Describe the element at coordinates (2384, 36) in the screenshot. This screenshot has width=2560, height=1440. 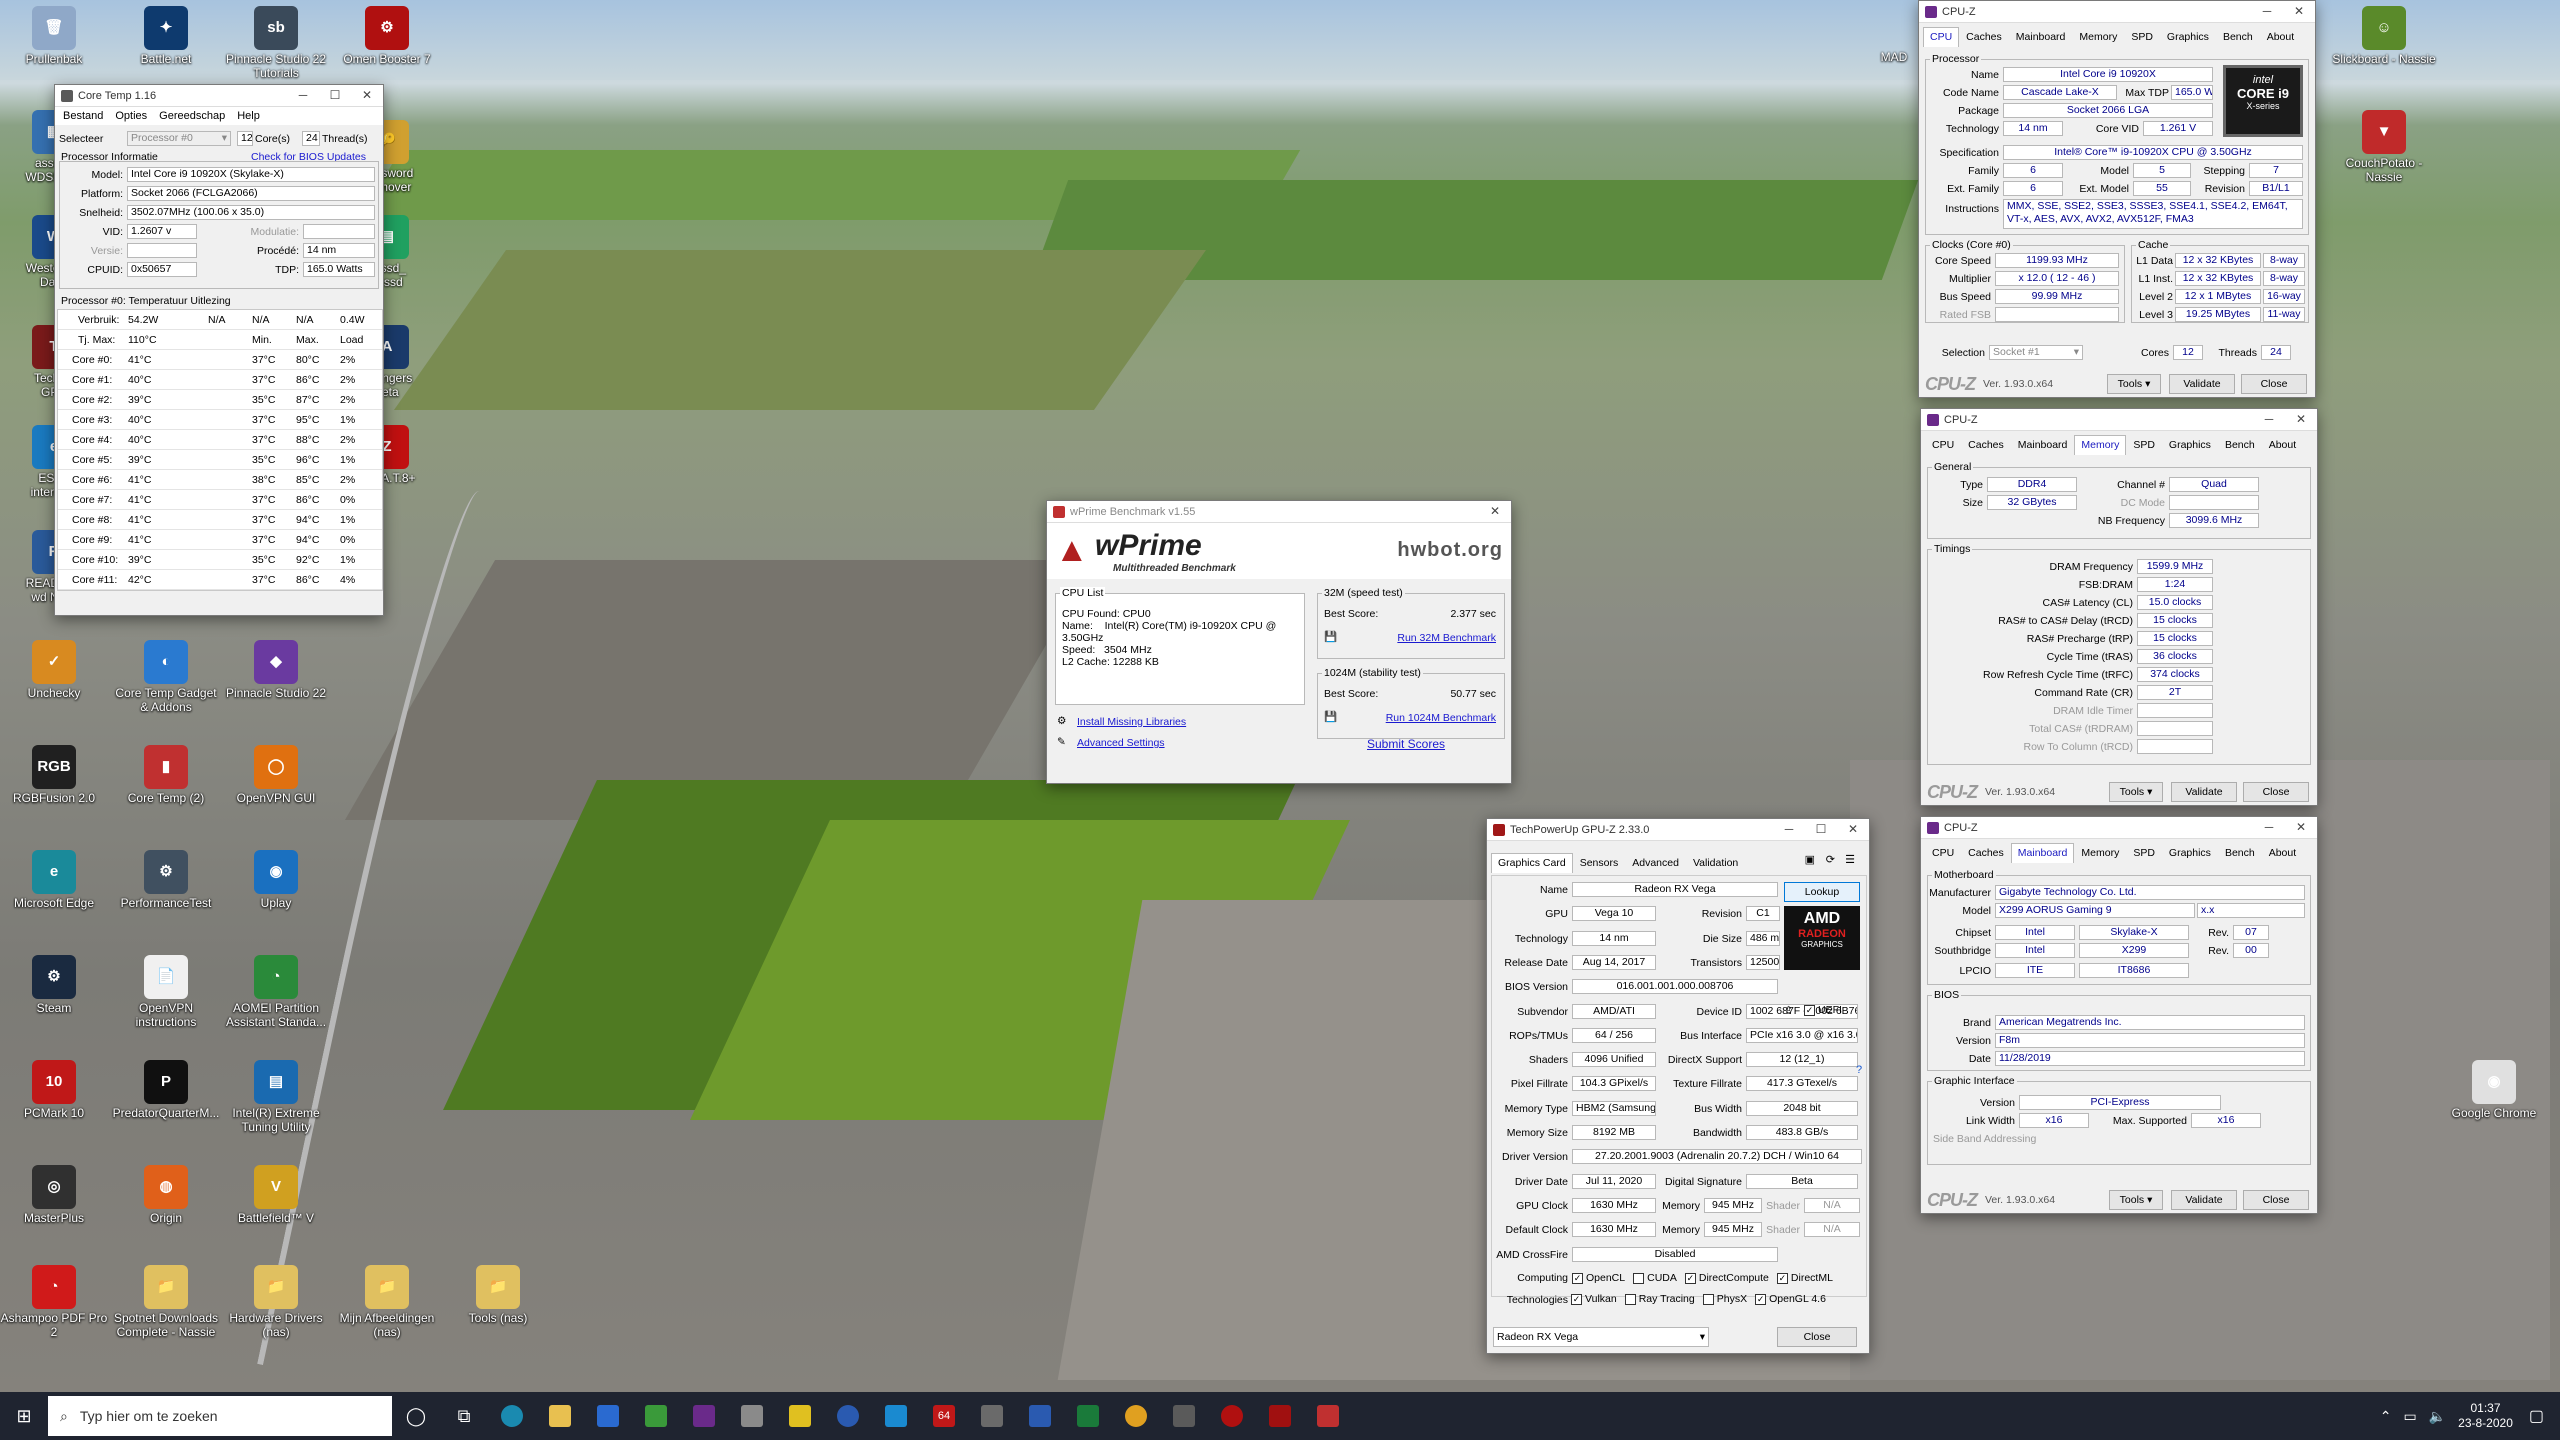
I see `desktop-icon-slickboard-nassie: ☺ Slickboard - Nassie` at that location.